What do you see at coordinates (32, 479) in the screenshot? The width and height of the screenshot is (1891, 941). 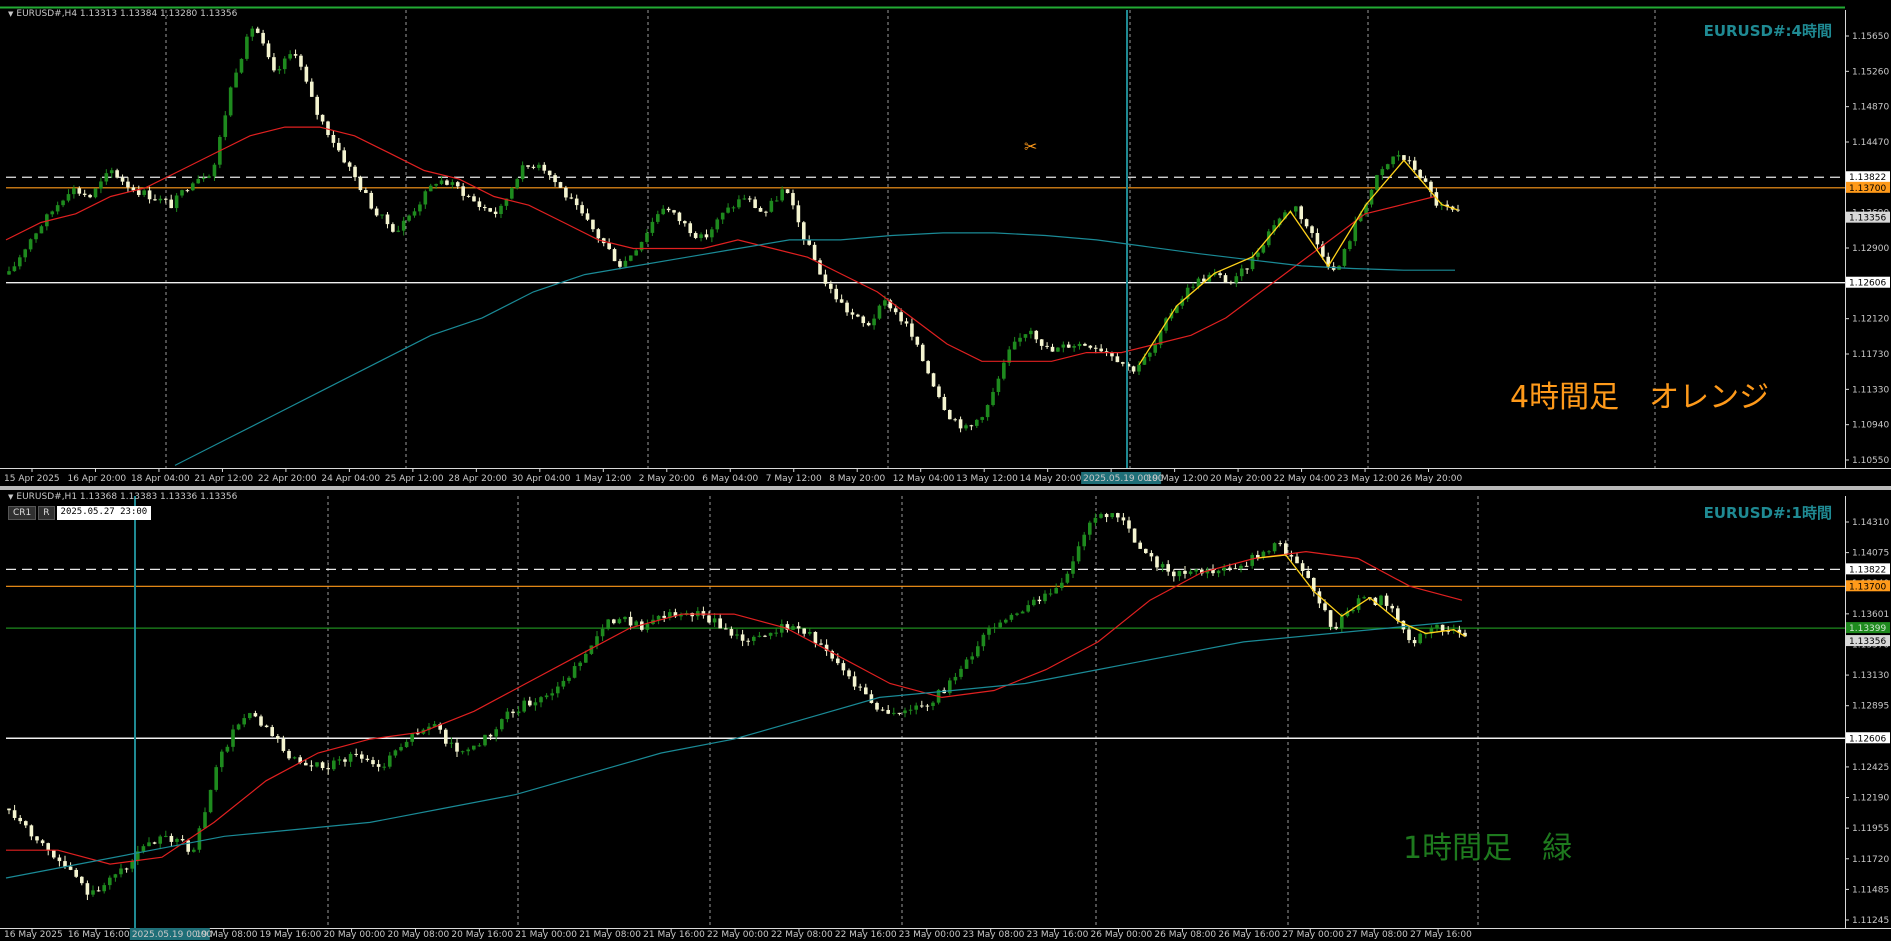 I see `time-tick-label: 15 Apr 2025` at bounding box center [32, 479].